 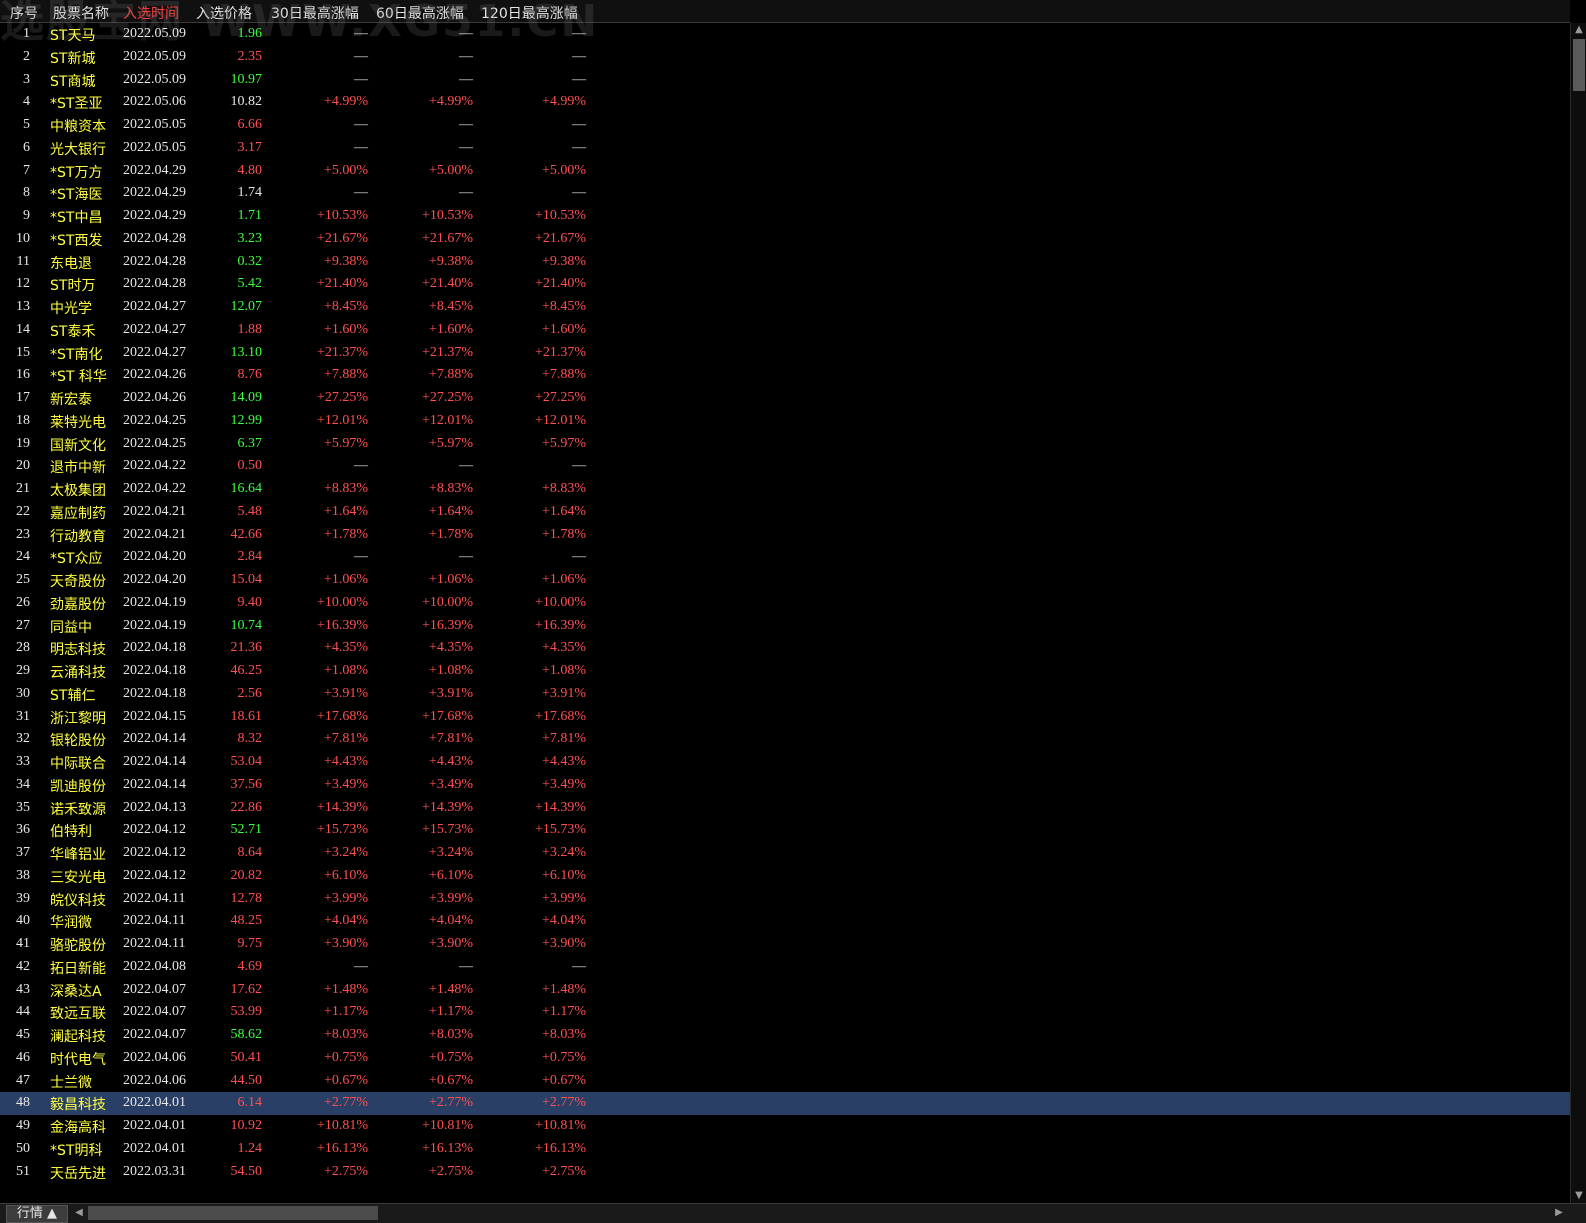 What do you see at coordinates (246, 784) in the screenshot?
I see `select-price: 37.56` at bounding box center [246, 784].